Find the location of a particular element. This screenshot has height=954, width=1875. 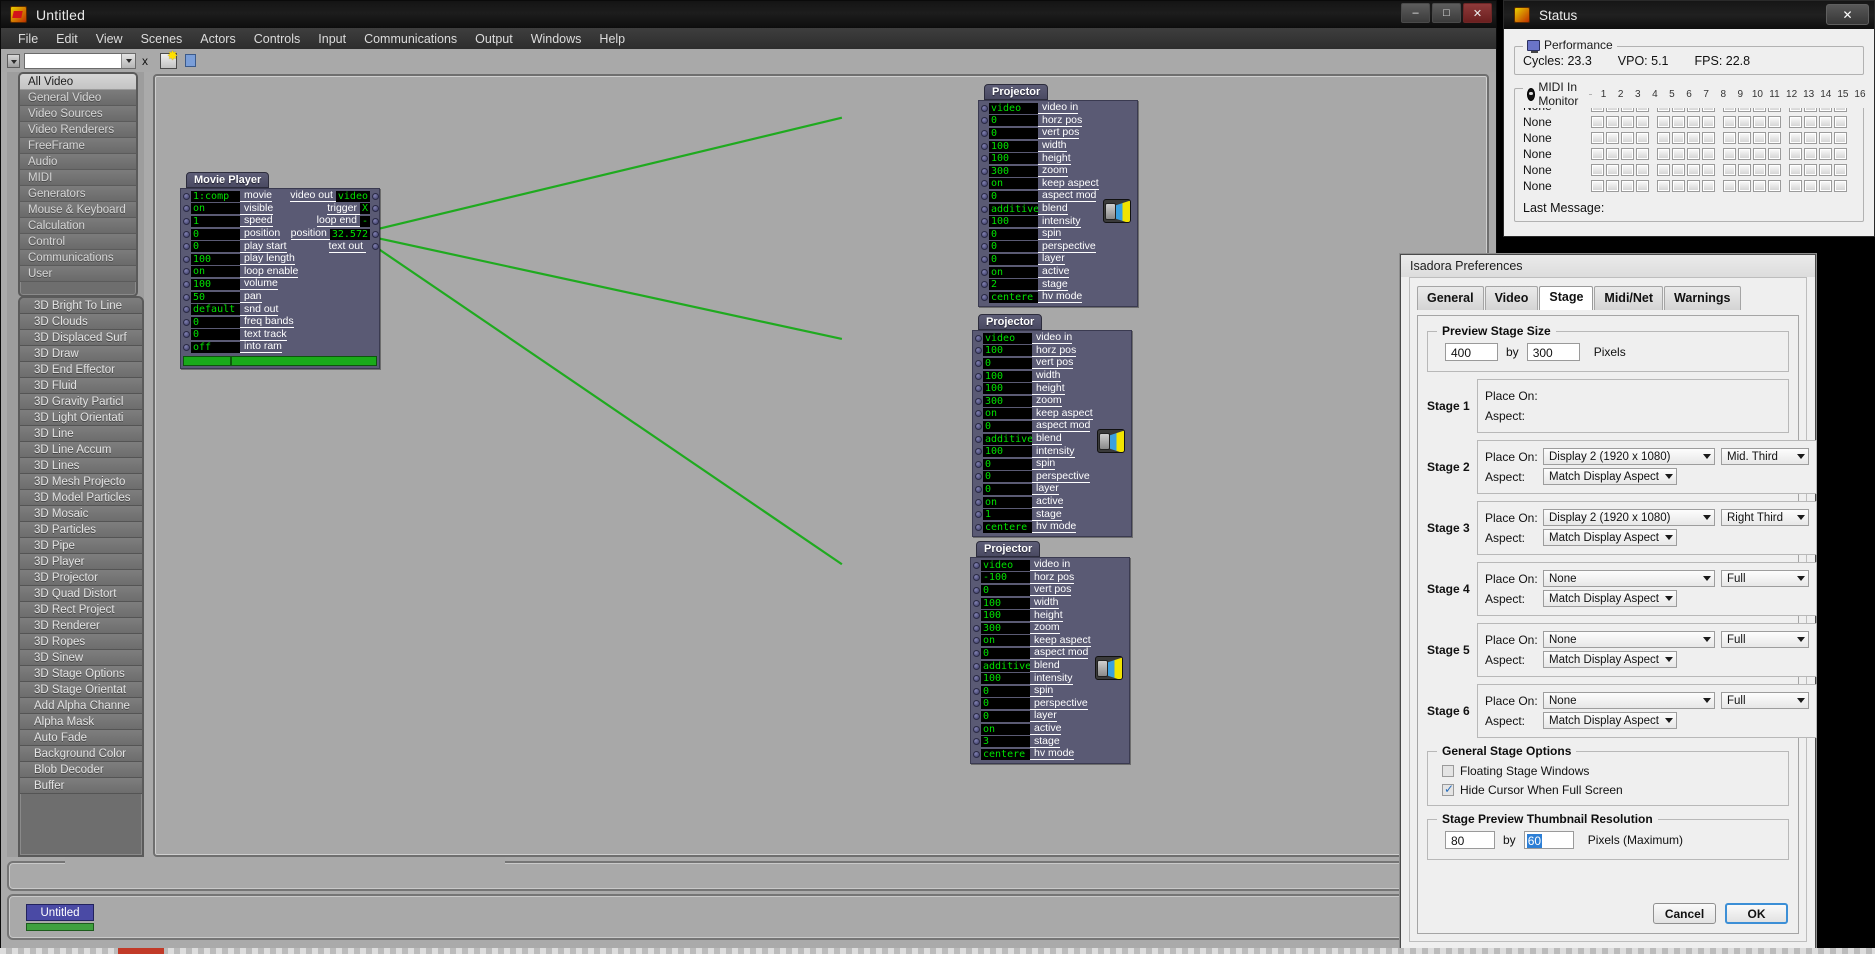

input-row: 50 pan is located at coordinates (280, 297).